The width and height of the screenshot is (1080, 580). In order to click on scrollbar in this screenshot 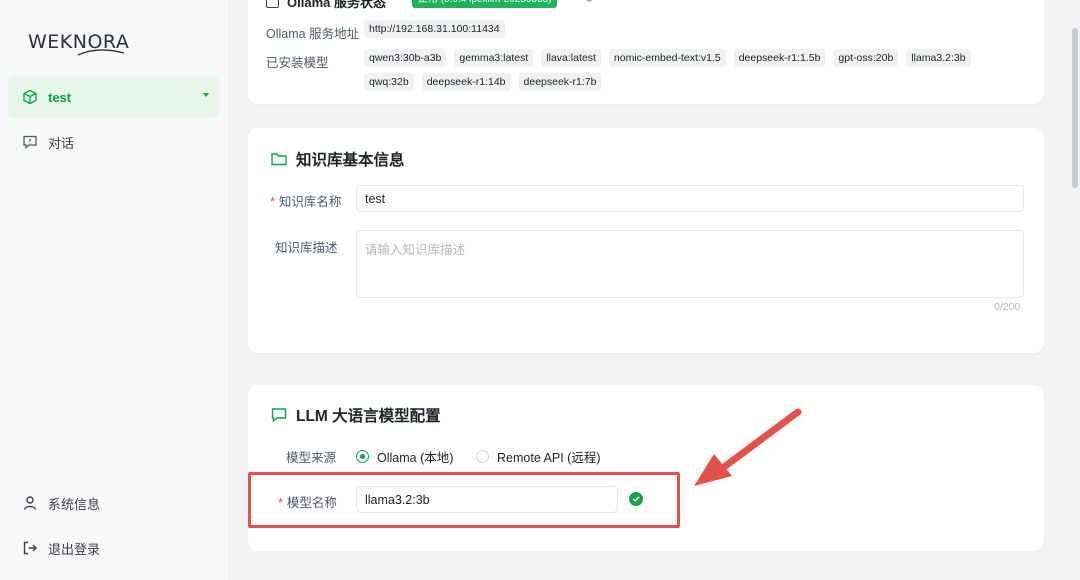, I will do `click(1075, 290)`.